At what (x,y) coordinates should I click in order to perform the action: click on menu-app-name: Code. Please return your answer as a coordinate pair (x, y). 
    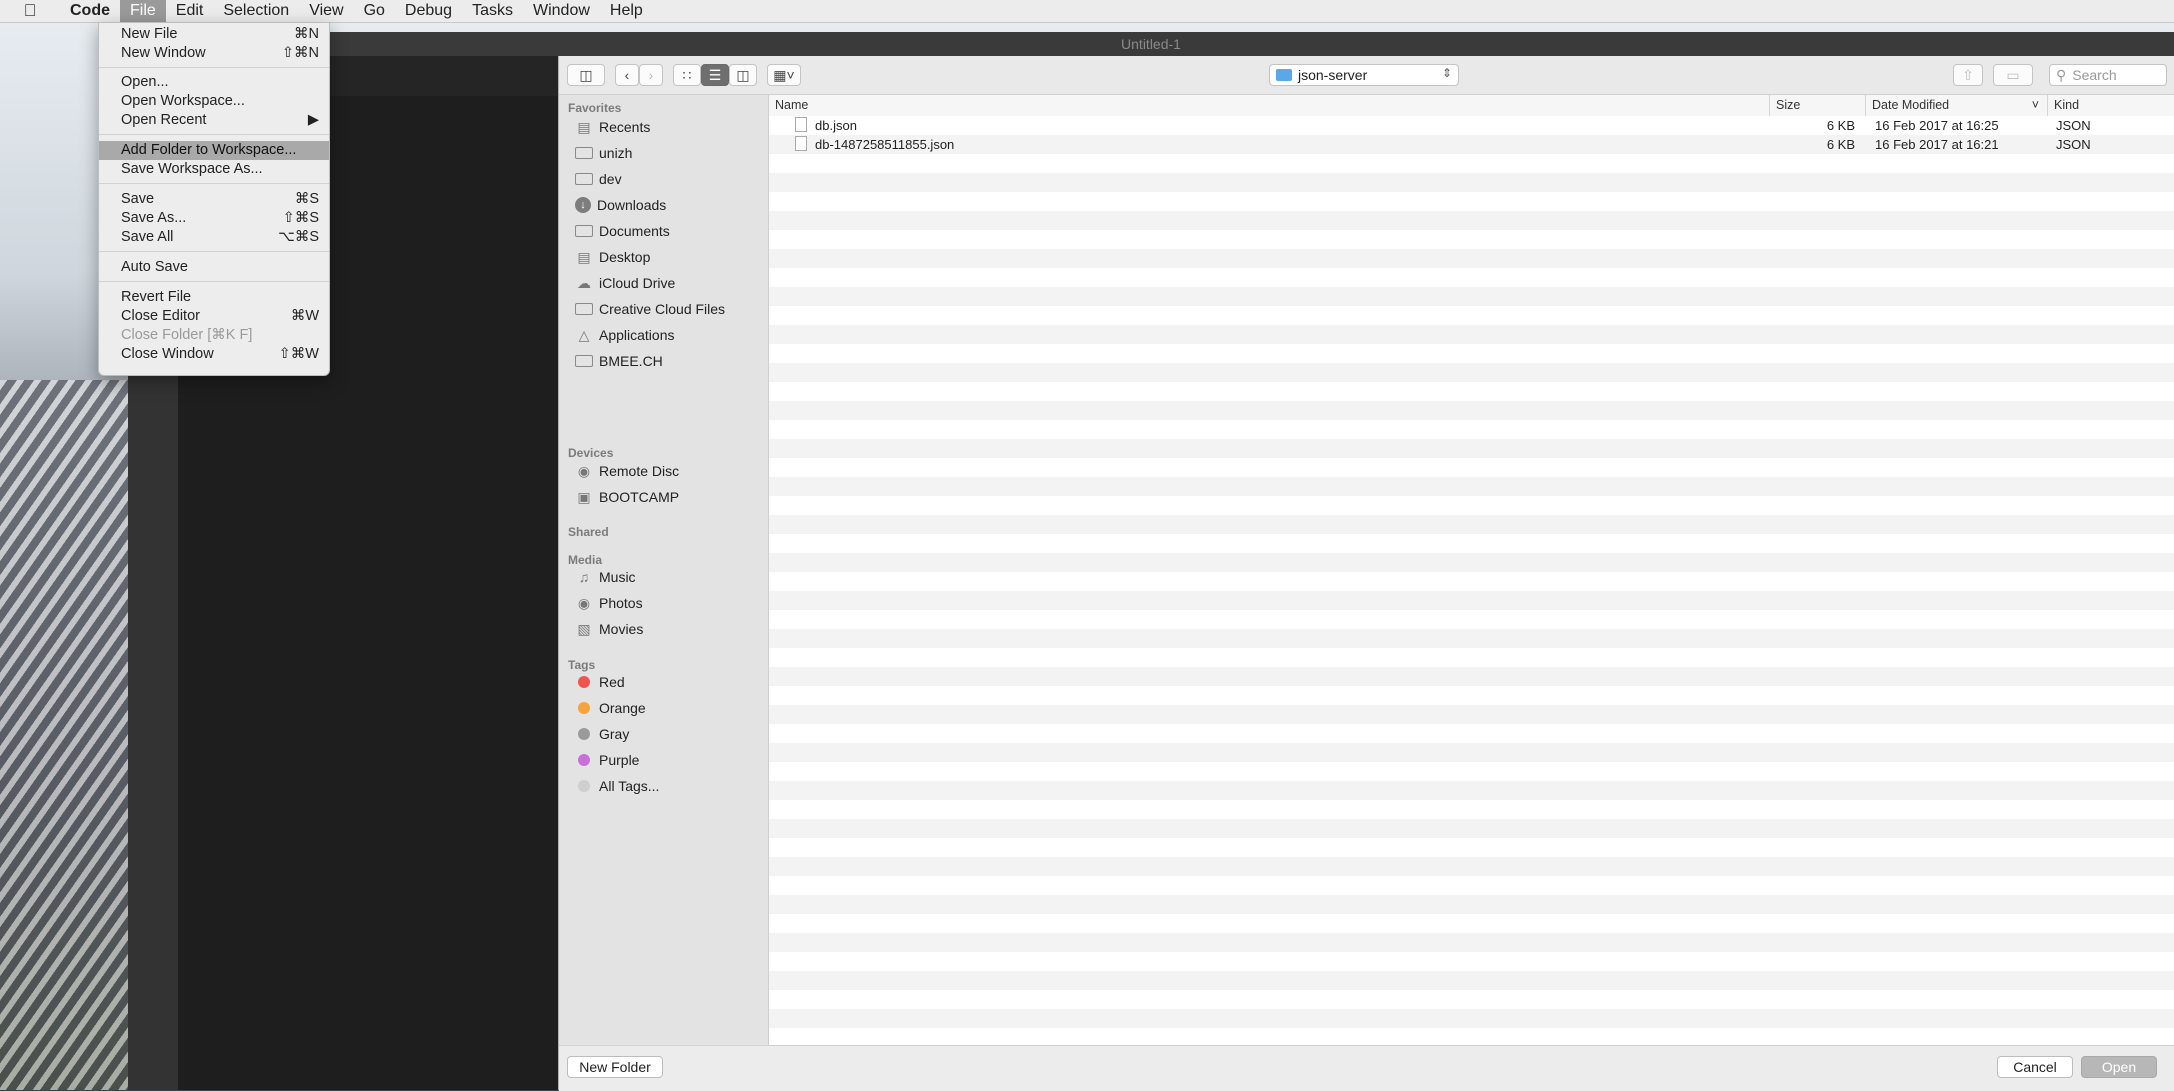
    Looking at the image, I should click on (90, 11).